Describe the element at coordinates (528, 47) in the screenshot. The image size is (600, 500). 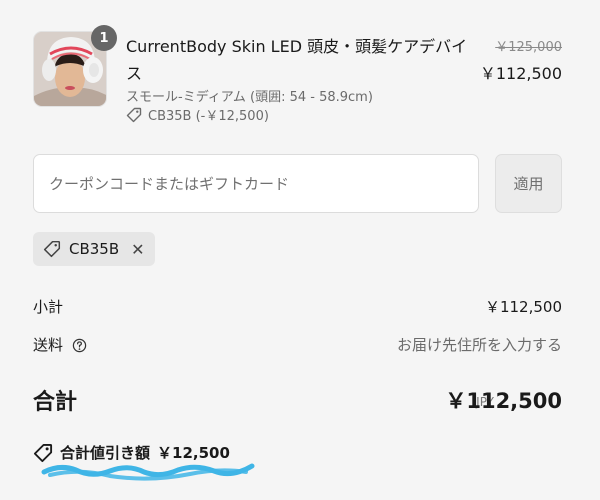
I see `price-original: ￥125,000` at that location.